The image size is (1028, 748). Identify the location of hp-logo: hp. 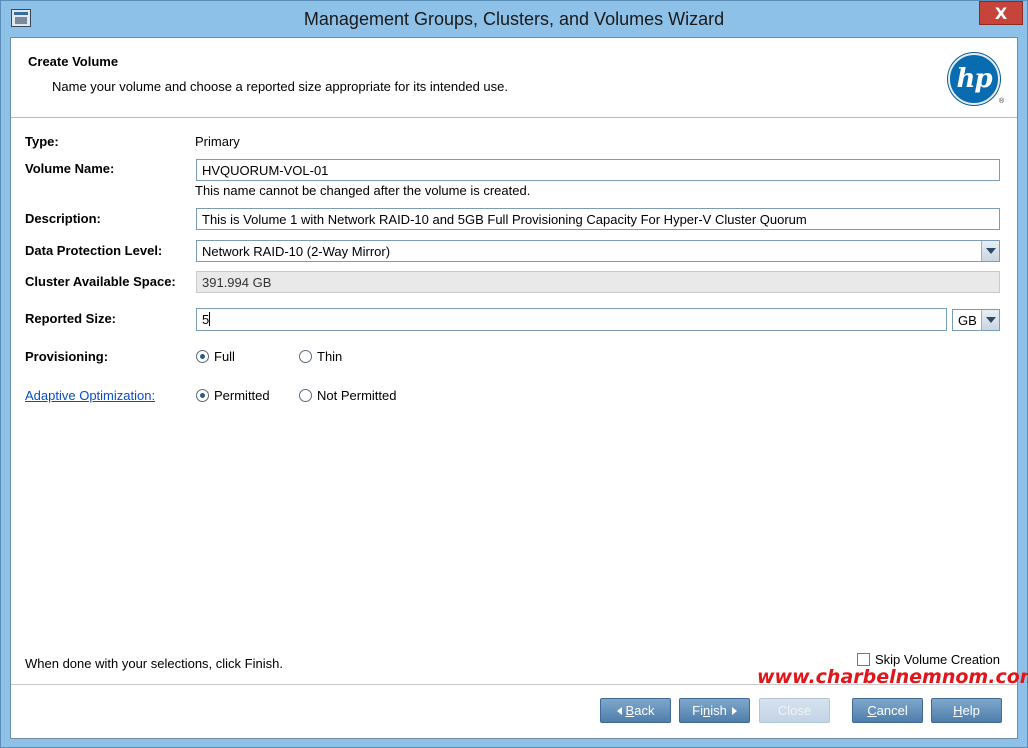
(974, 79).